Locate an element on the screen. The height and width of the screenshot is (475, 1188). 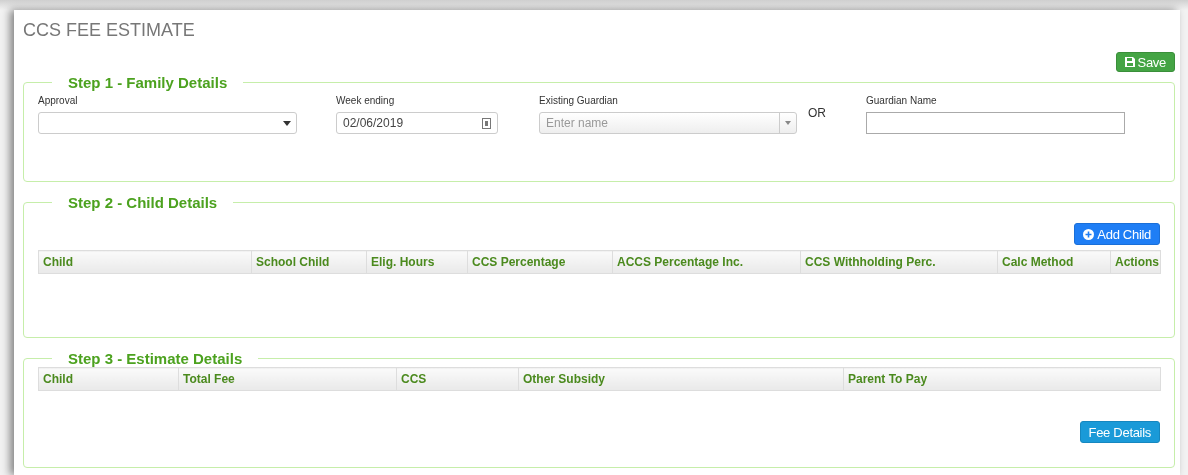
date-field: 02/06/2019 is located at coordinates (417, 123).